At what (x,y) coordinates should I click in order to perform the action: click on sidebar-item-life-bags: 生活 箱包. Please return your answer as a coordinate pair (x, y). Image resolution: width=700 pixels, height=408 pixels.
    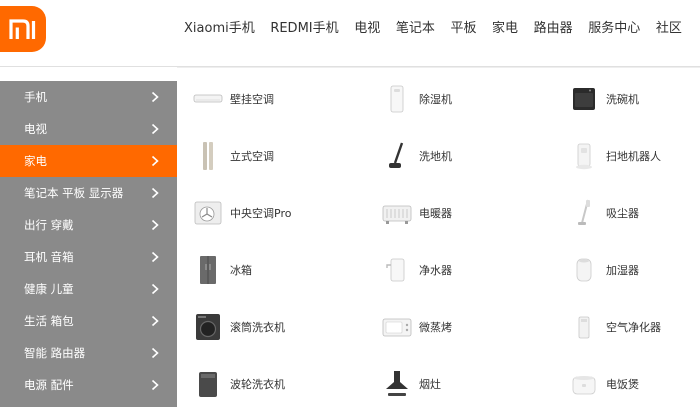
    Looking at the image, I should click on (88, 321).